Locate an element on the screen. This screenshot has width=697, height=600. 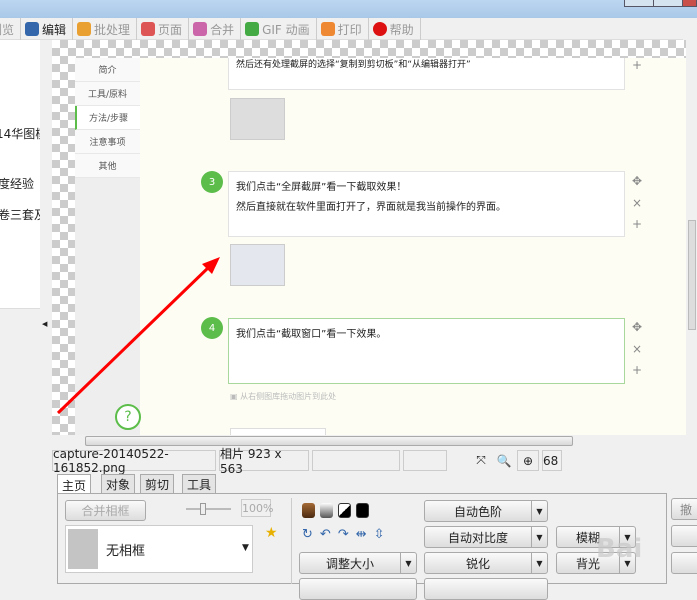
backlight-button: 背光 ▼ is located at coordinates (596, 563).